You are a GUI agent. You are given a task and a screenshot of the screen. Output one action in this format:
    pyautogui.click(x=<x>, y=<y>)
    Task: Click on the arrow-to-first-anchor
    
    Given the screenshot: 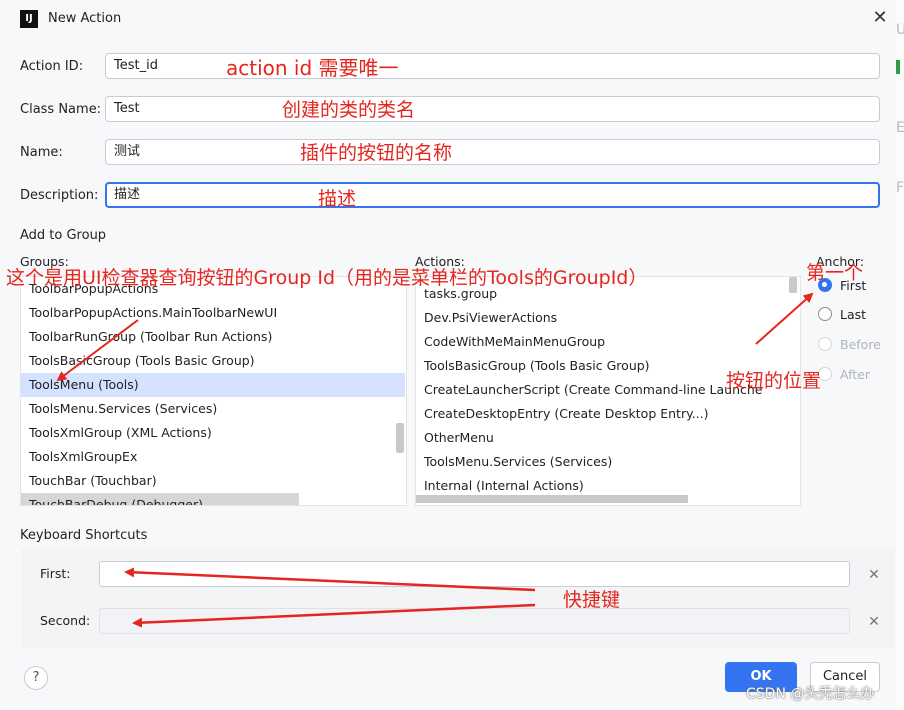 What is the action you would take?
    pyautogui.click(x=784, y=318)
    